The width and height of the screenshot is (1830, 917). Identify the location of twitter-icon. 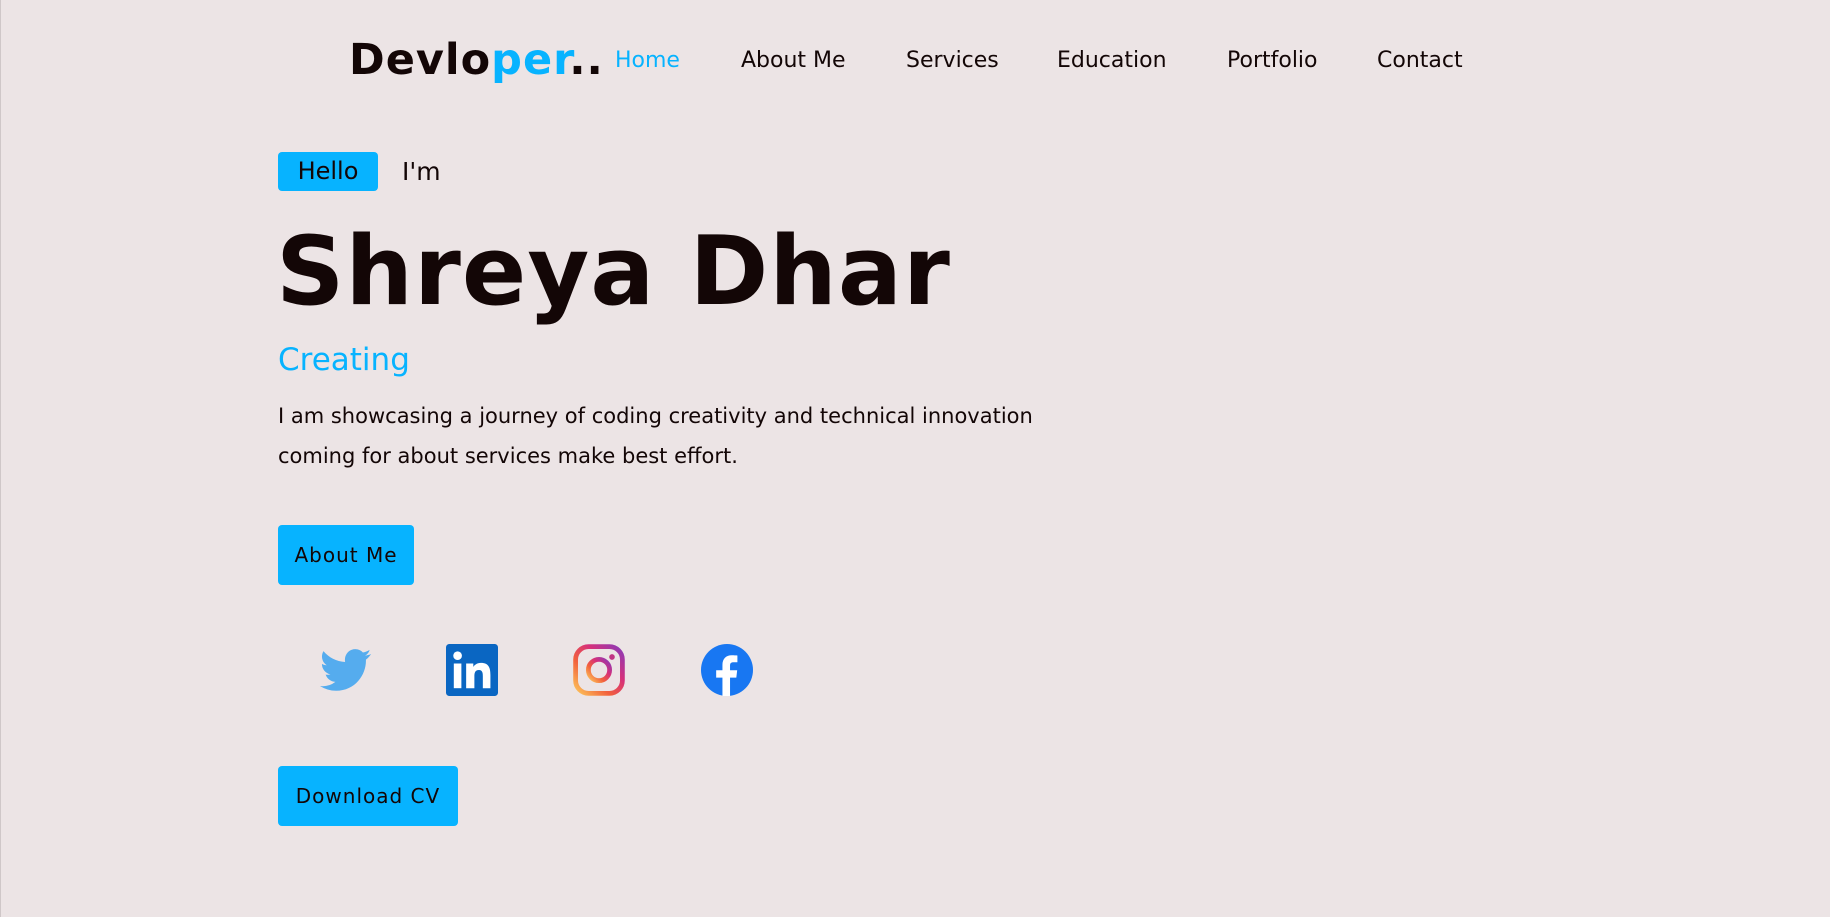
(346, 670).